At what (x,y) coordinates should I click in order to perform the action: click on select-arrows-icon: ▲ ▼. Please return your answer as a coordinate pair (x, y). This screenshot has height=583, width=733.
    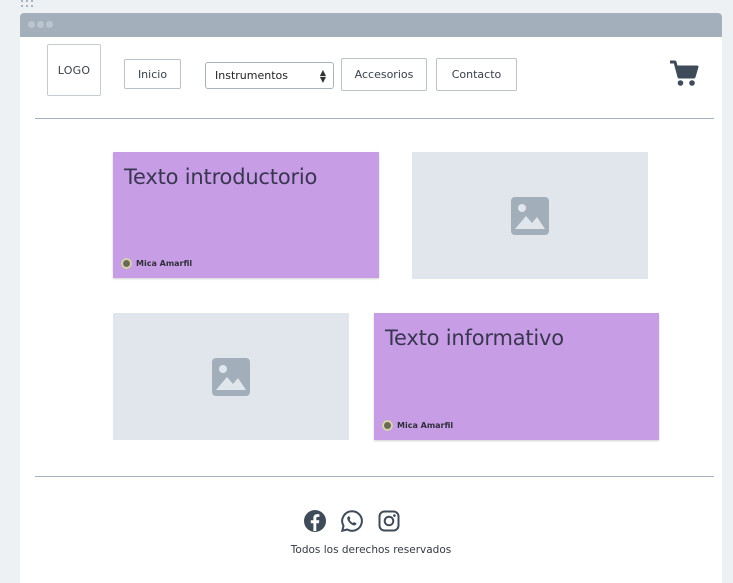
    Looking at the image, I should click on (322, 76).